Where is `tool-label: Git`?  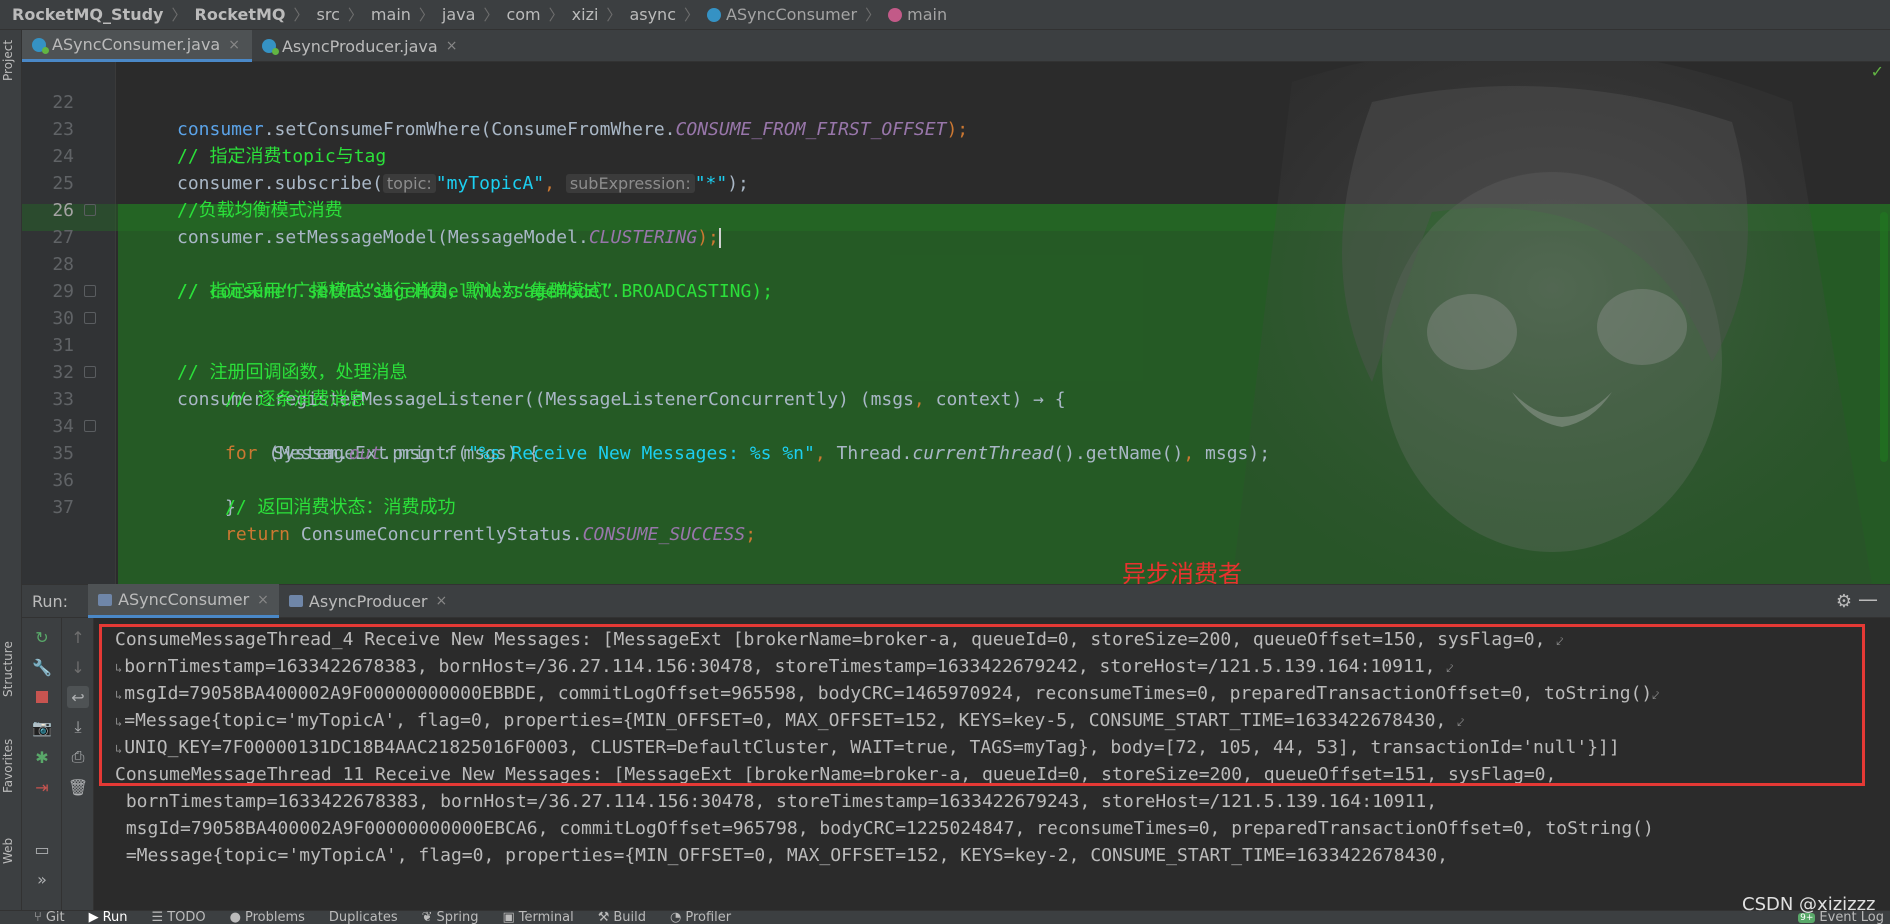 tool-label: Git is located at coordinates (55, 917).